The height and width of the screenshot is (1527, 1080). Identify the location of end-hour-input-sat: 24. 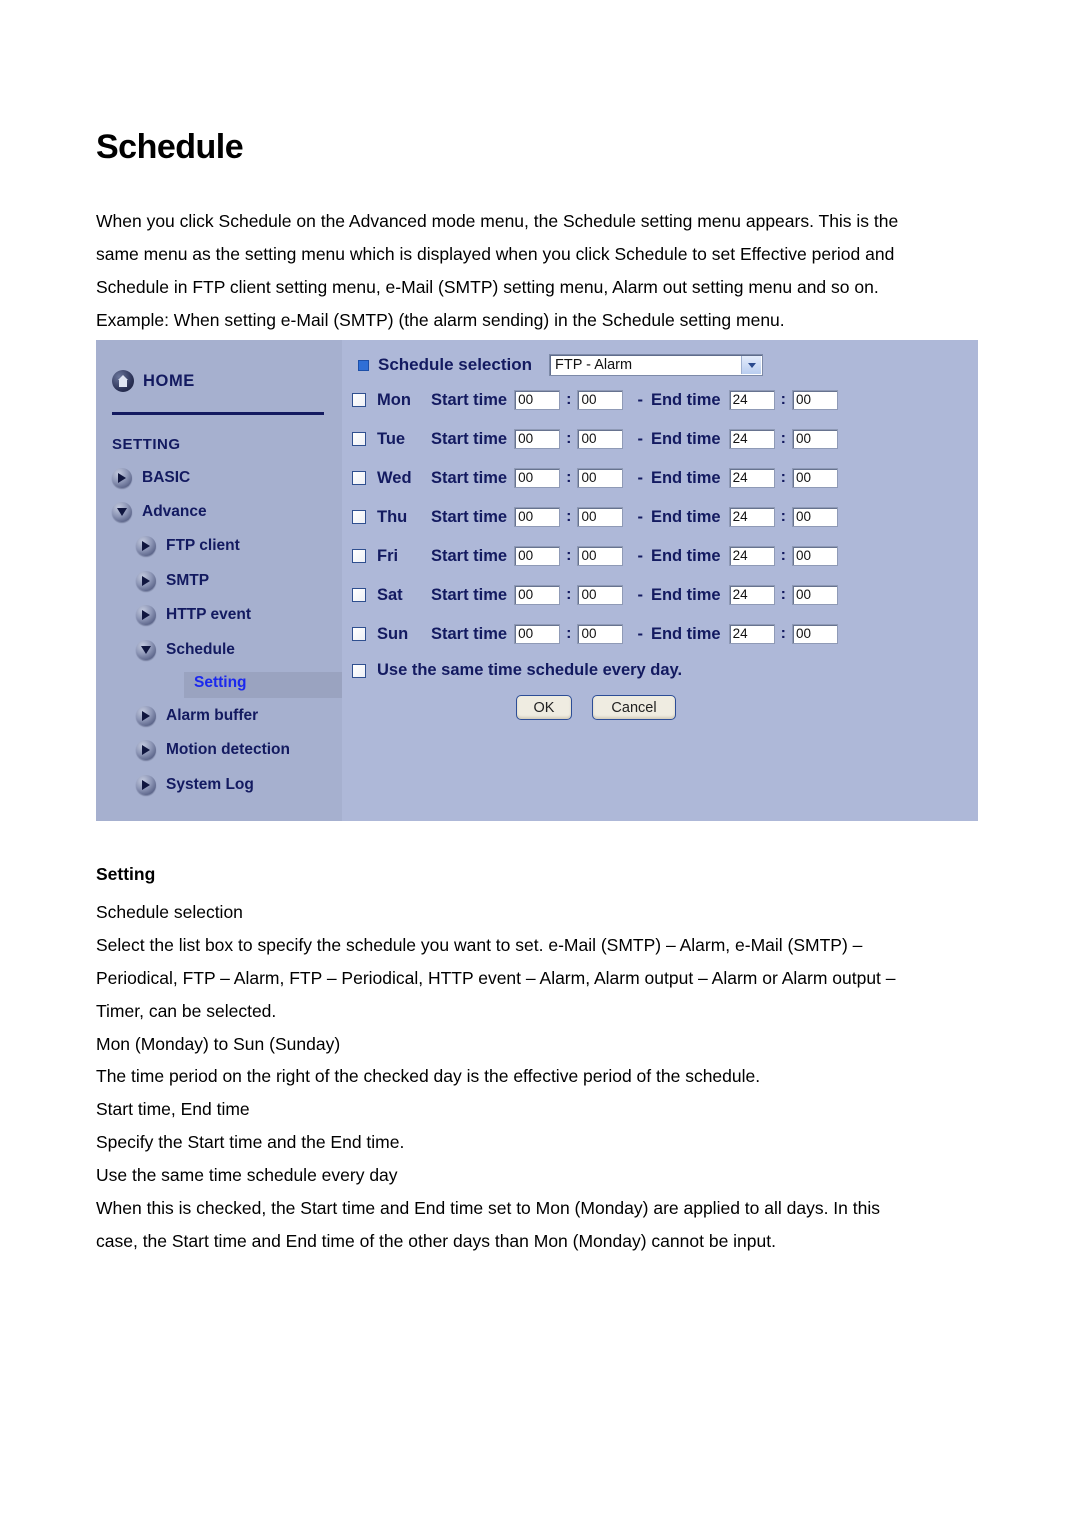
(751, 595).